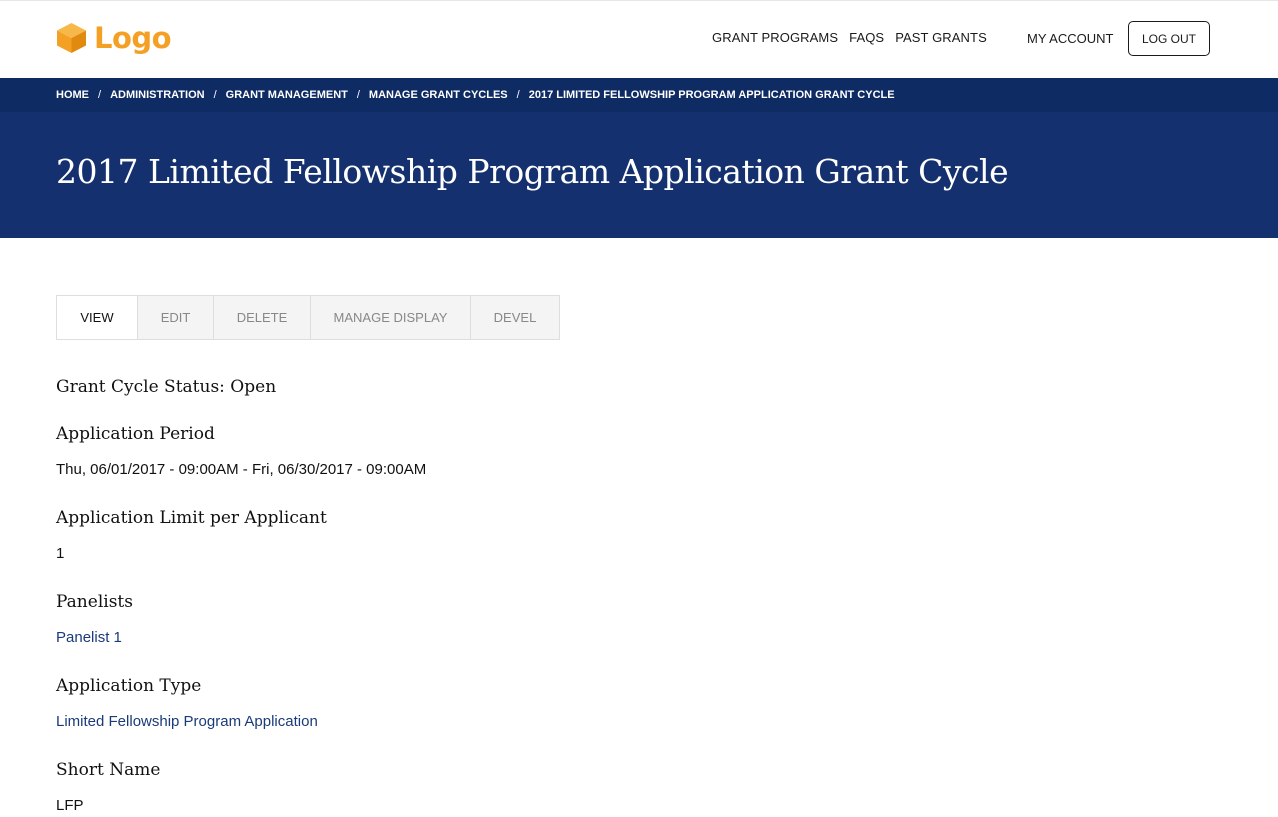 The width and height of the screenshot is (1278, 817). What do you see at coordinates (262, 317) in the screenshot?
I see `tab-delete: DELETE` at bounding box center [262, 317].